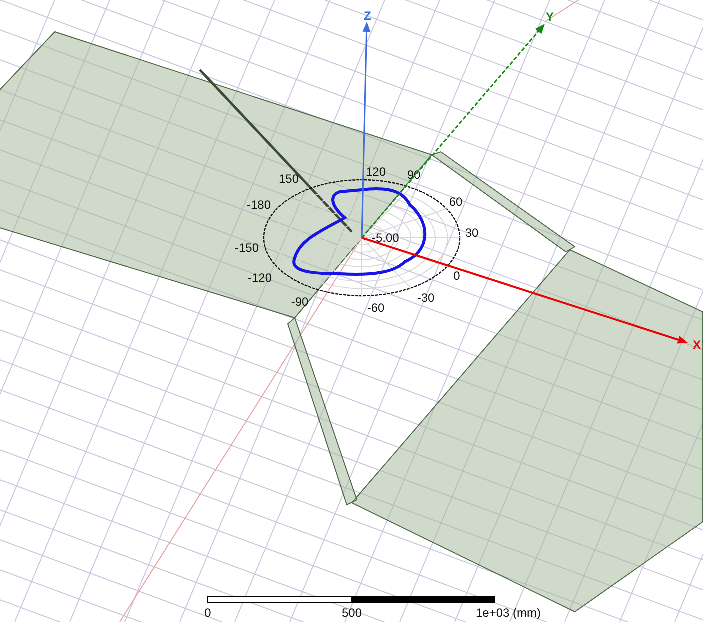  What do you see at coordinates (259, 205) in the screenshot?
I see `angle-label: -180` at bounding box center [259, 205].